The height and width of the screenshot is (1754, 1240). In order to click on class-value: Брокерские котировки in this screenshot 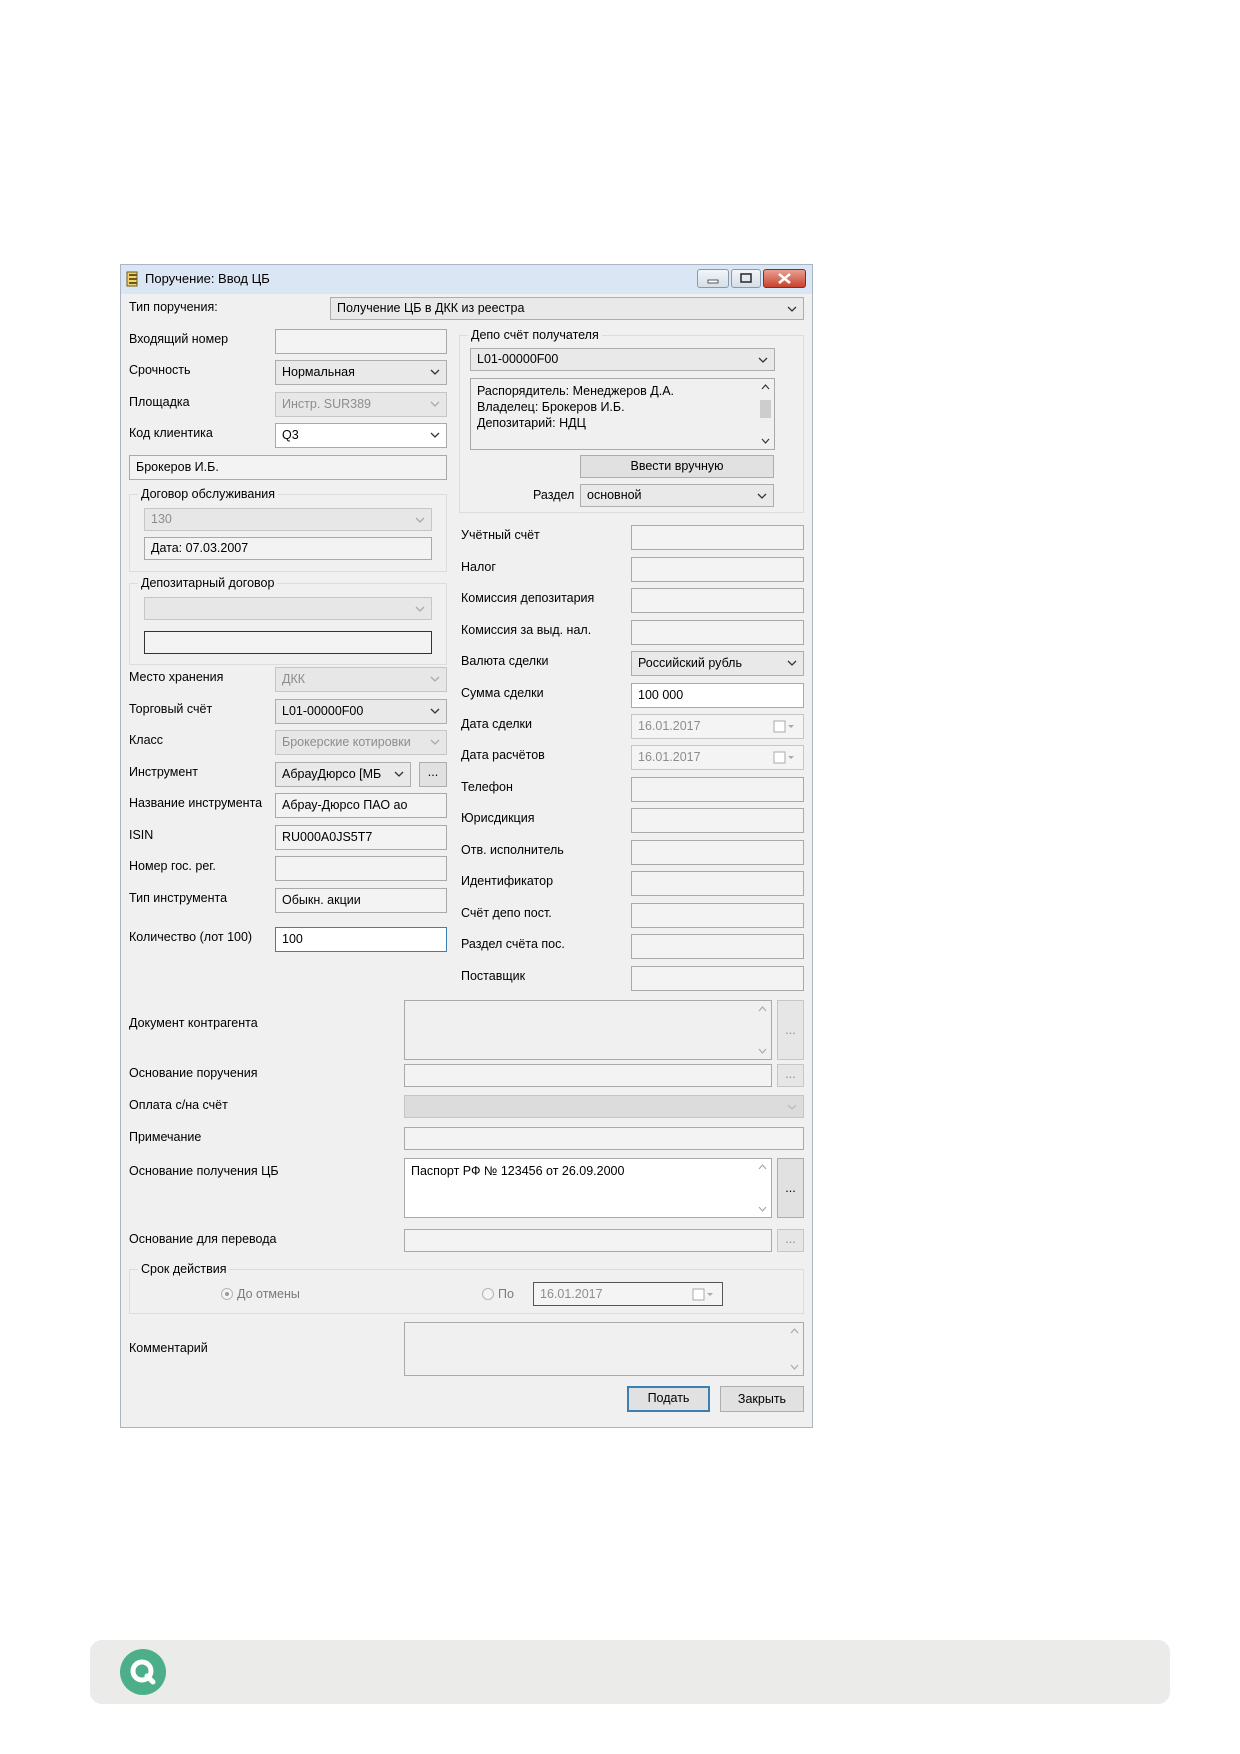, I will do `click(346, 742)`.